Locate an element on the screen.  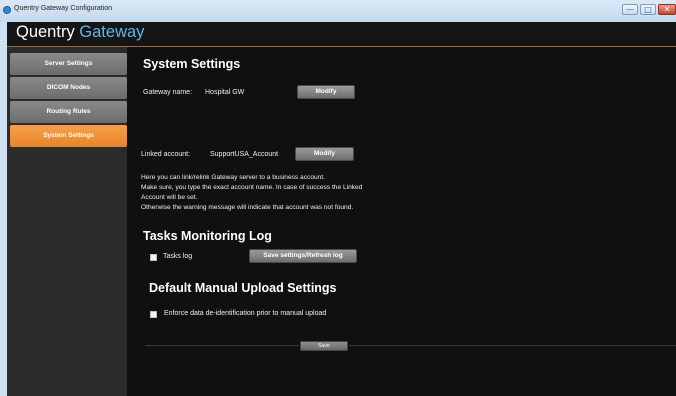
help-text-line: Account will be set. is located at coordinates (169, 197).